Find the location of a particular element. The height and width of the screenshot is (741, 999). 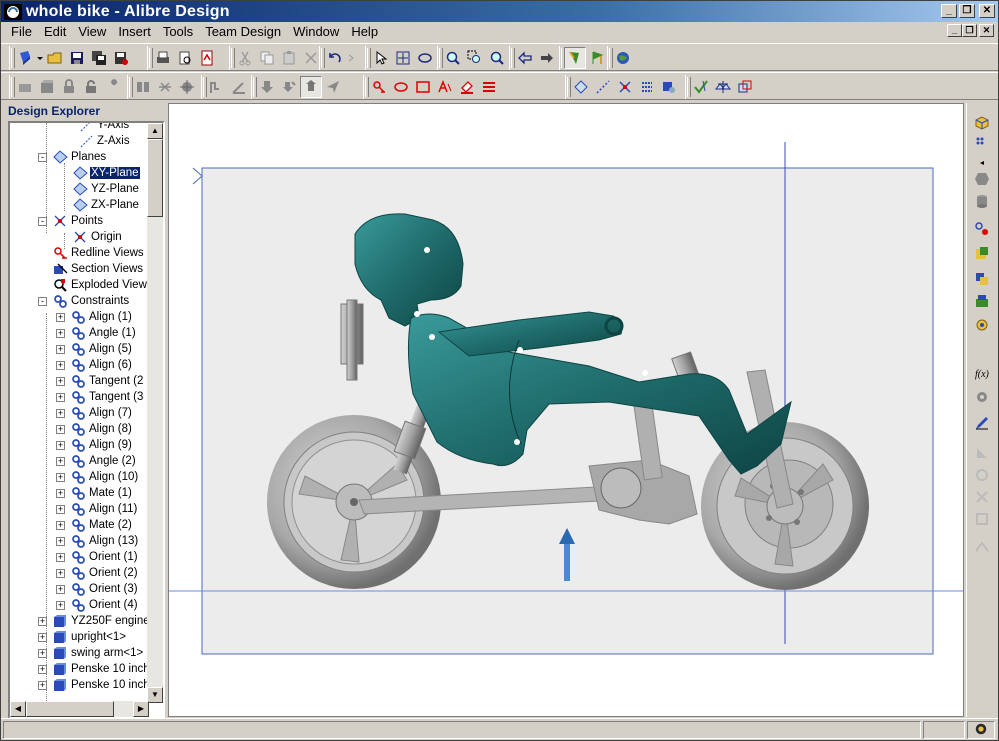

redline-pin-icon is located at coordinates (379, 87).